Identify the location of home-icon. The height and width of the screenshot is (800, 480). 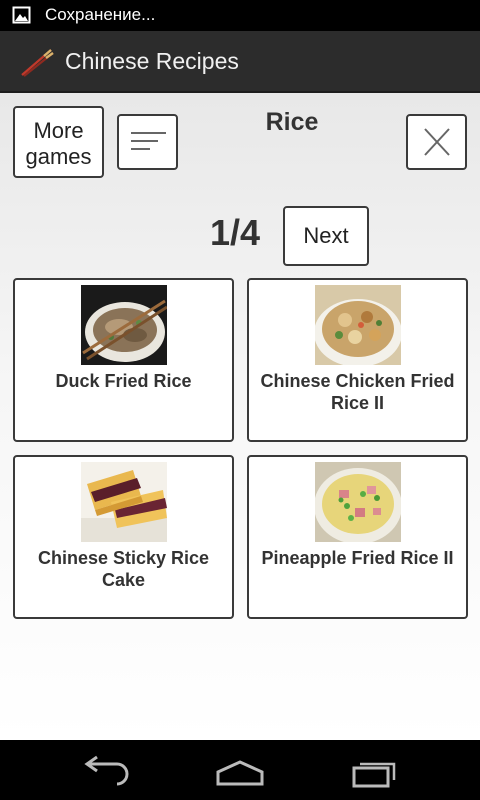
(240, 771).